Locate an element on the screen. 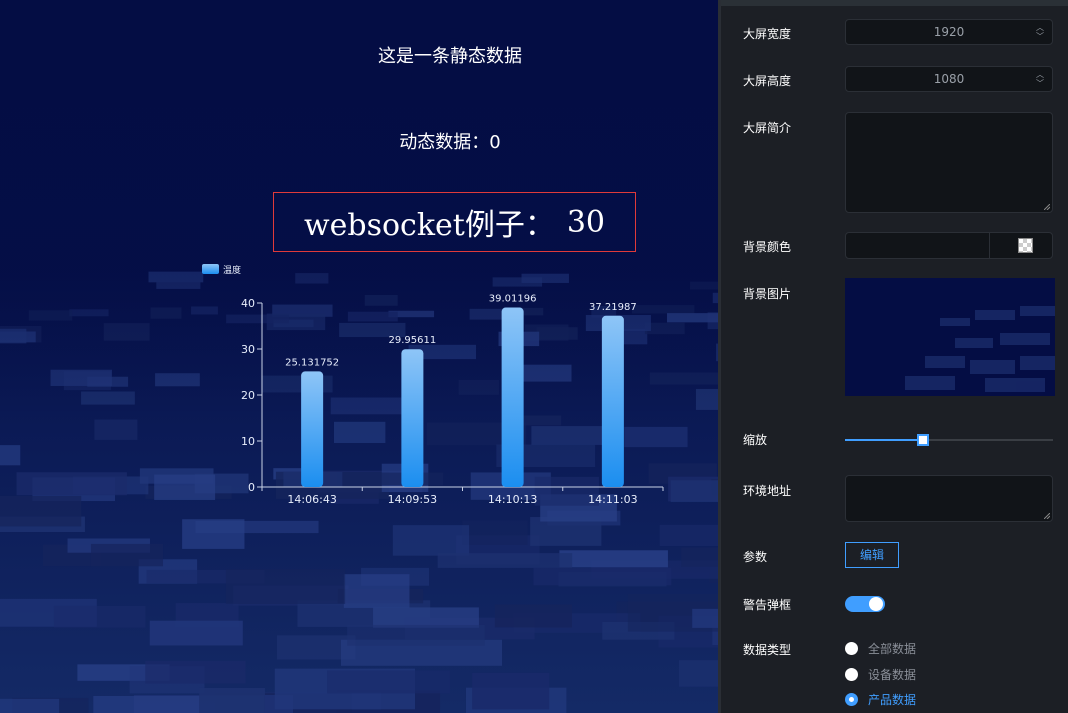 The image size is (1068, 713). y-tick-label: 20 is located at coordinates (248, 395).